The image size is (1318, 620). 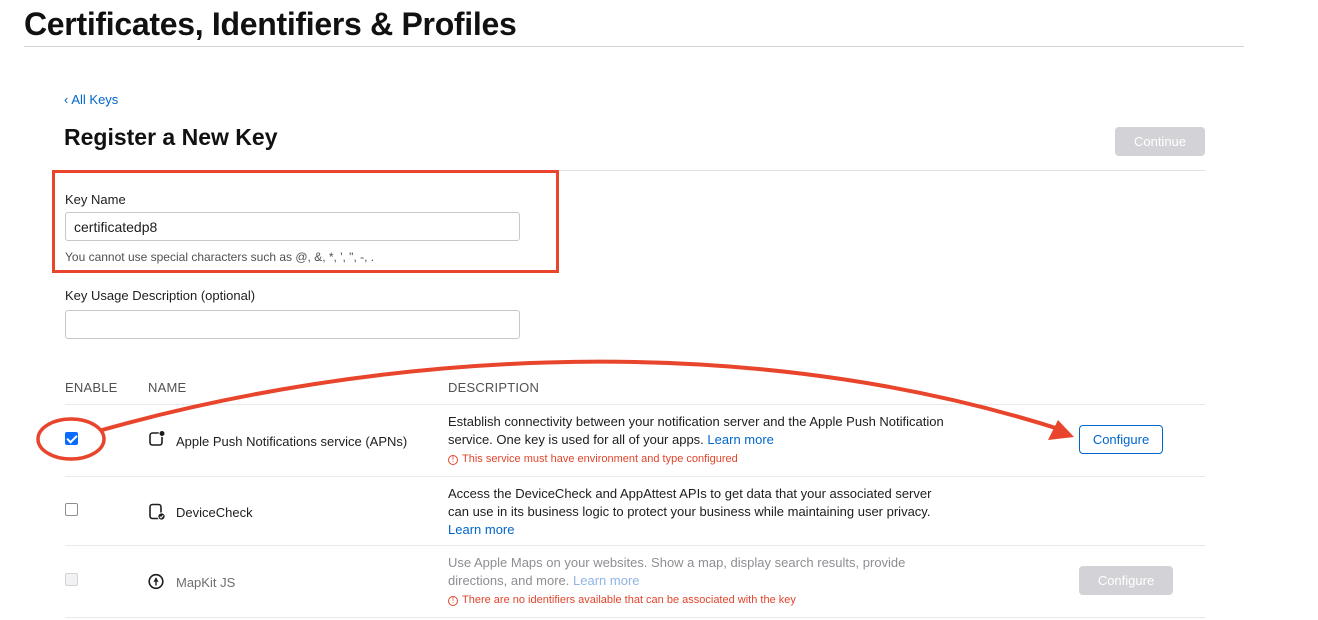 I want to click on devicecheck-enable-checkbox, so click(x=71, y=509).